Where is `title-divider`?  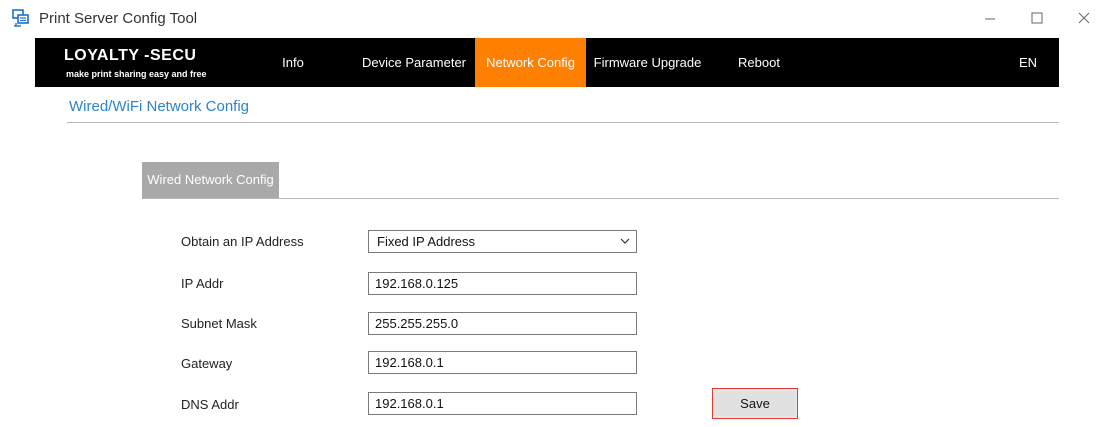 title-divider is located at coordinates (563, 122).